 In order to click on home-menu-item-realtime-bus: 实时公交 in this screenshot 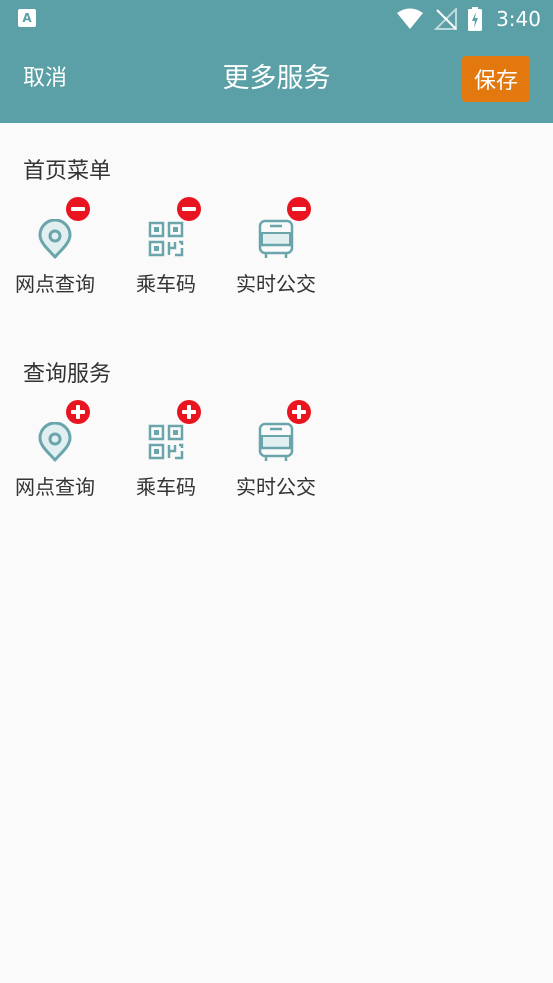, I will do `click(276, 252)`.